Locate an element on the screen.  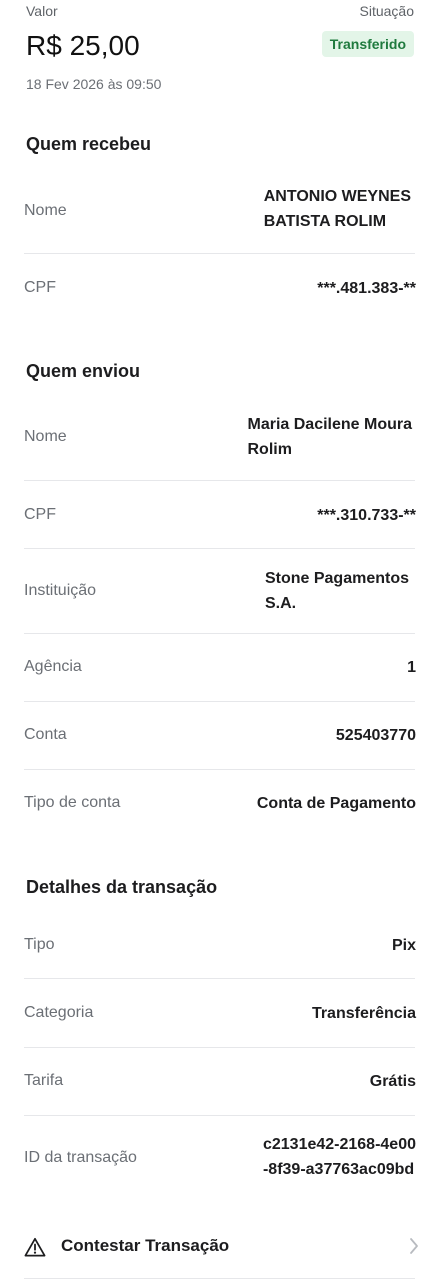
transaction-datetime: 18 Fev 2026 às 09:50 is located at coordinates (94, 84).